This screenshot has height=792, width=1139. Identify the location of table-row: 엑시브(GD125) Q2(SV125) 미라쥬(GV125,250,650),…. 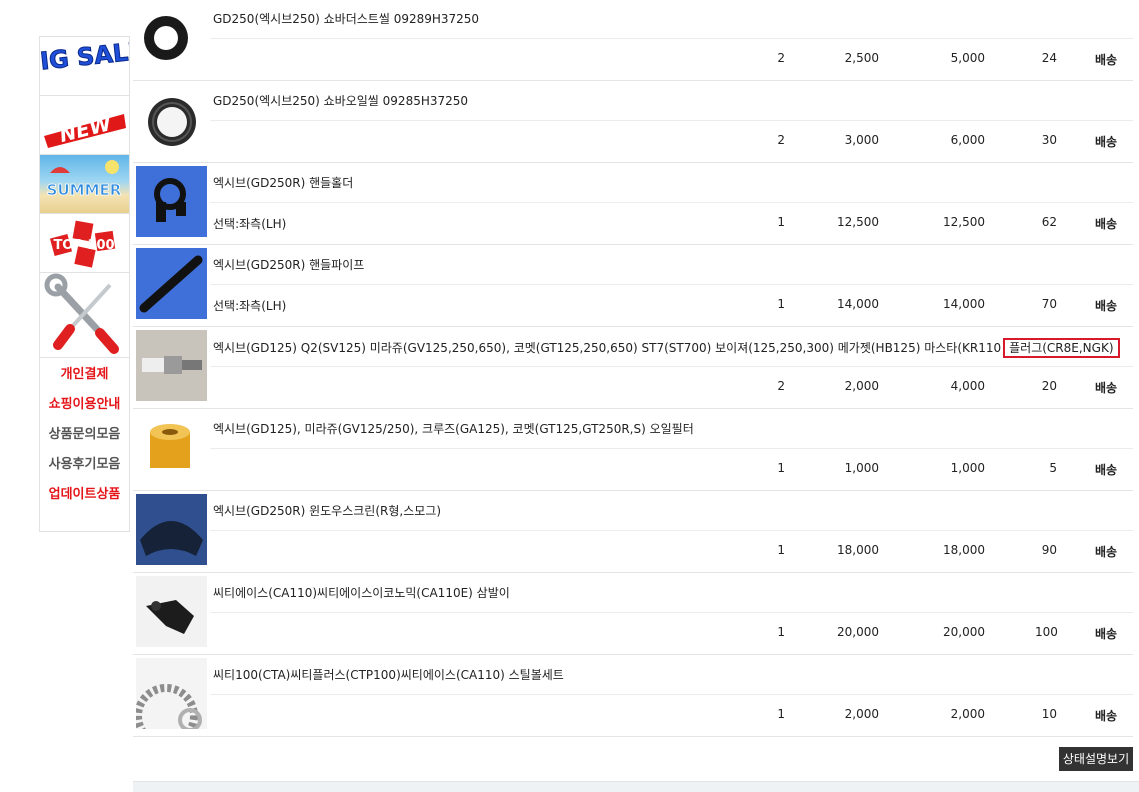
(633, 367).